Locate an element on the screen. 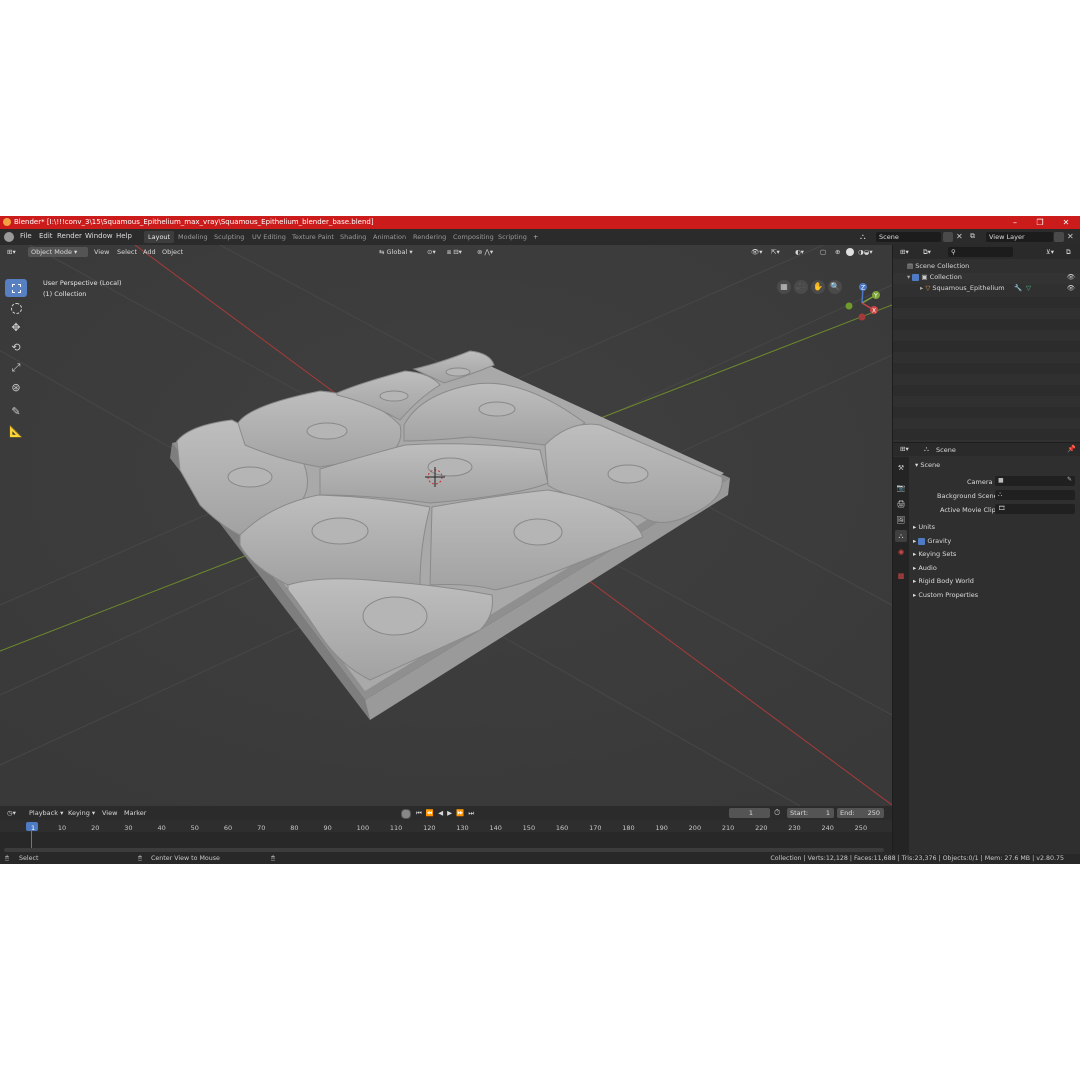 This screenshot has height=1080, width=1080. timeline-editor-type-icon: ◷▾ is located at coordinates (11, 813).